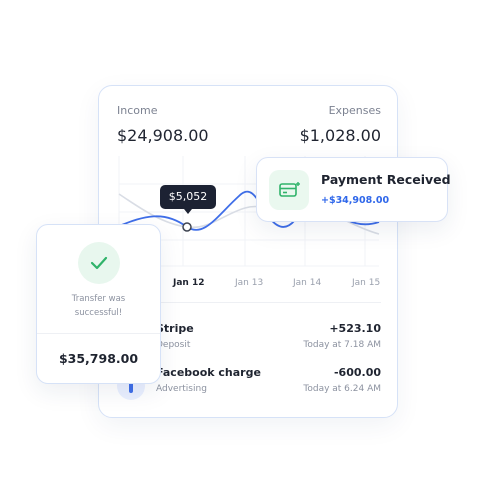 This screenshot has height=504, width=495. I want to click on transfer-success-card: Transfer was successful! $35,798.00, so click(98, 304).